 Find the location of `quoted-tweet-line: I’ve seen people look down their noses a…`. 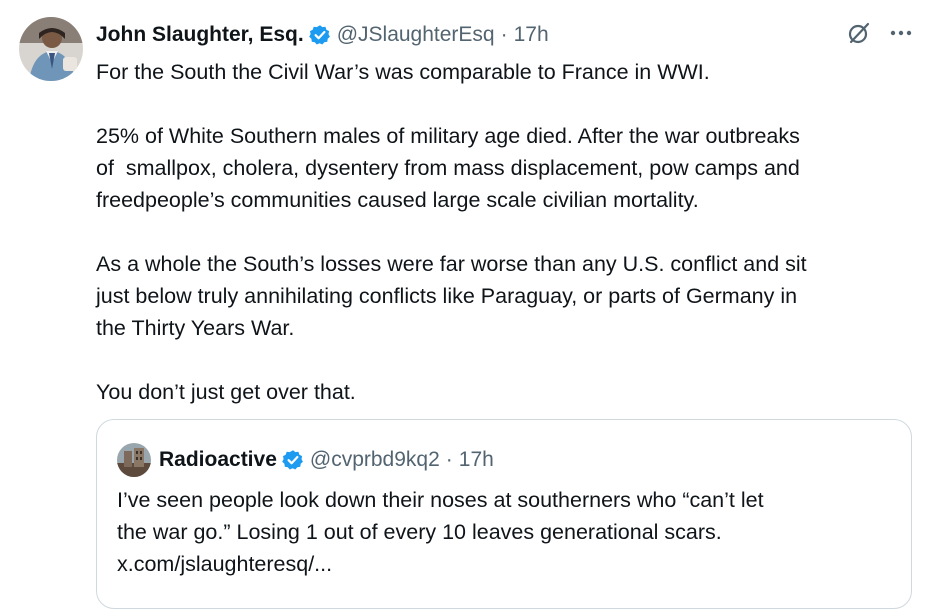

quoted-tweet-line: I’ve seen people look down their noses a… is located at coordinates (440, 500).